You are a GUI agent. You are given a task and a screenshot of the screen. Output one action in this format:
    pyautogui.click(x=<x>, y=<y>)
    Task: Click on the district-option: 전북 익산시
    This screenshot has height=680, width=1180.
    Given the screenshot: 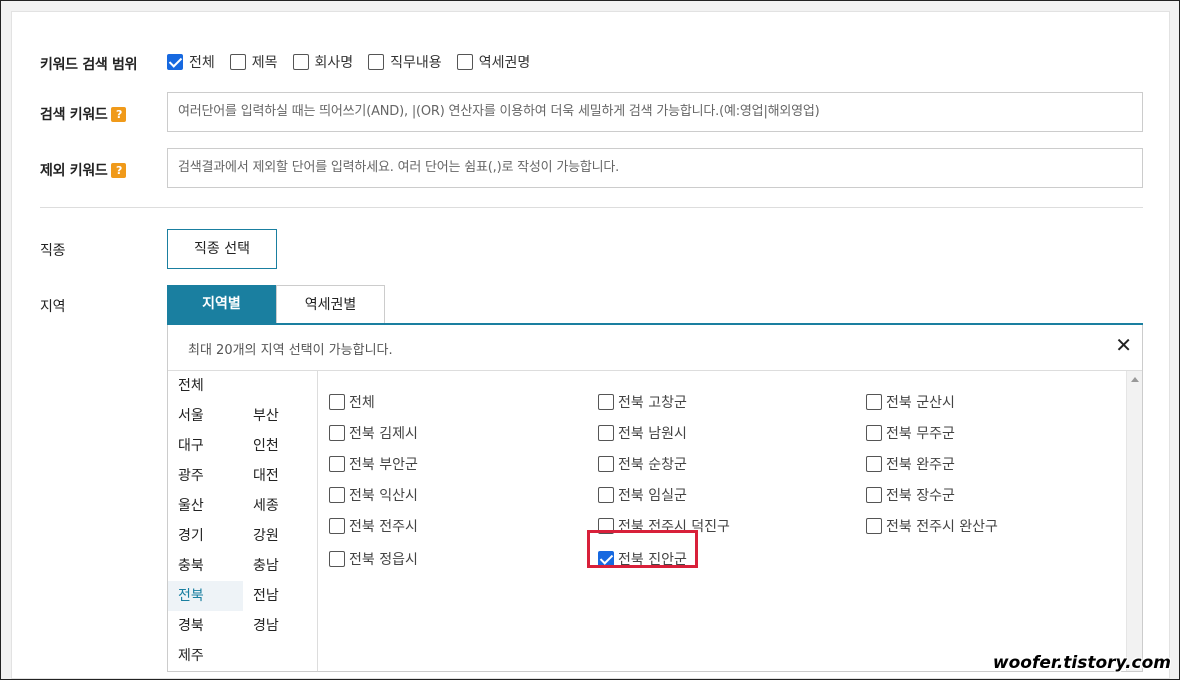 What is the action you would take?
    pyautogui.click(x=373, y=495)
    